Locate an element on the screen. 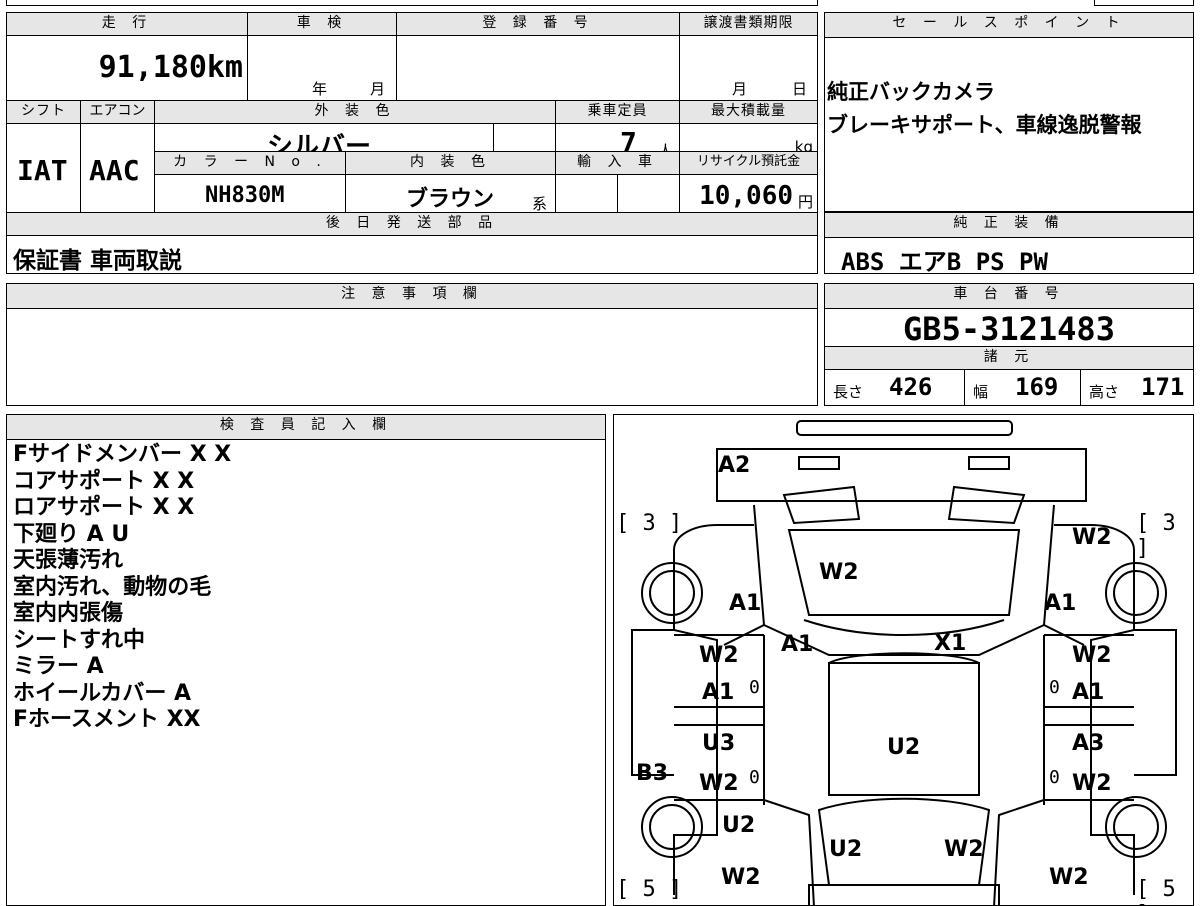 Image resolution: width=1200 pixels, height=906 pixels. interior-suffix: 系 is located at coordinates (540, 204).